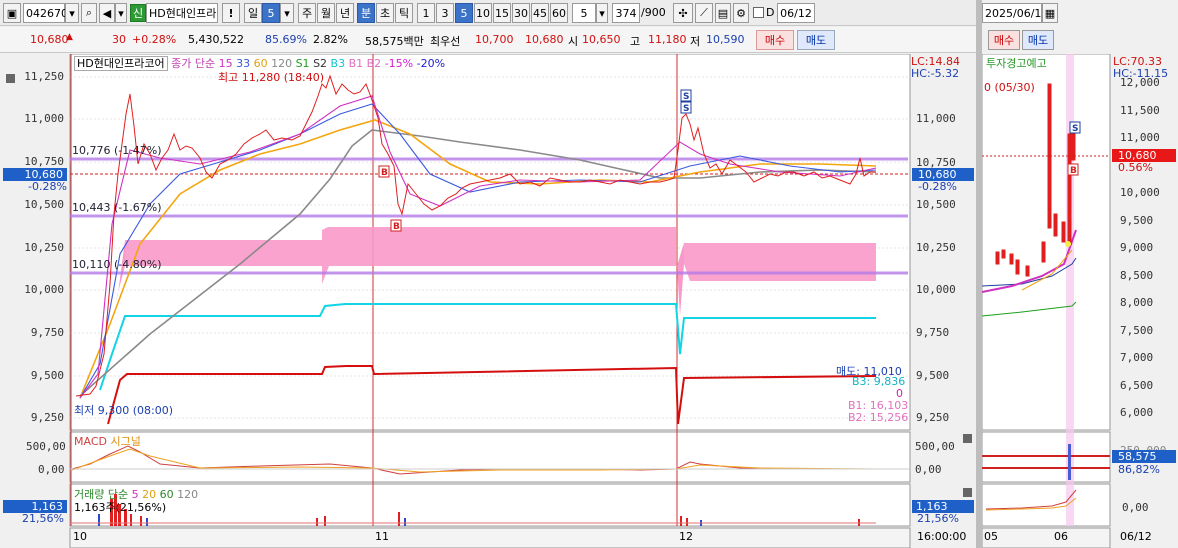 This screenshot has width=1178, height=548. Describe the element at coordinates (445, 13) in the screenshot. I see `interval-3: 3` at that location.